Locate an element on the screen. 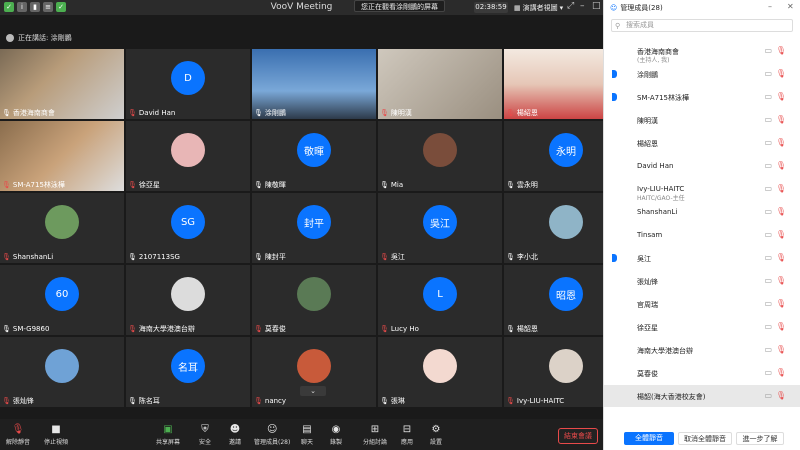 The width and height of the screenshot is (800, 450). security-button: ⛨ 安全 is located at coordinates (205, 435).